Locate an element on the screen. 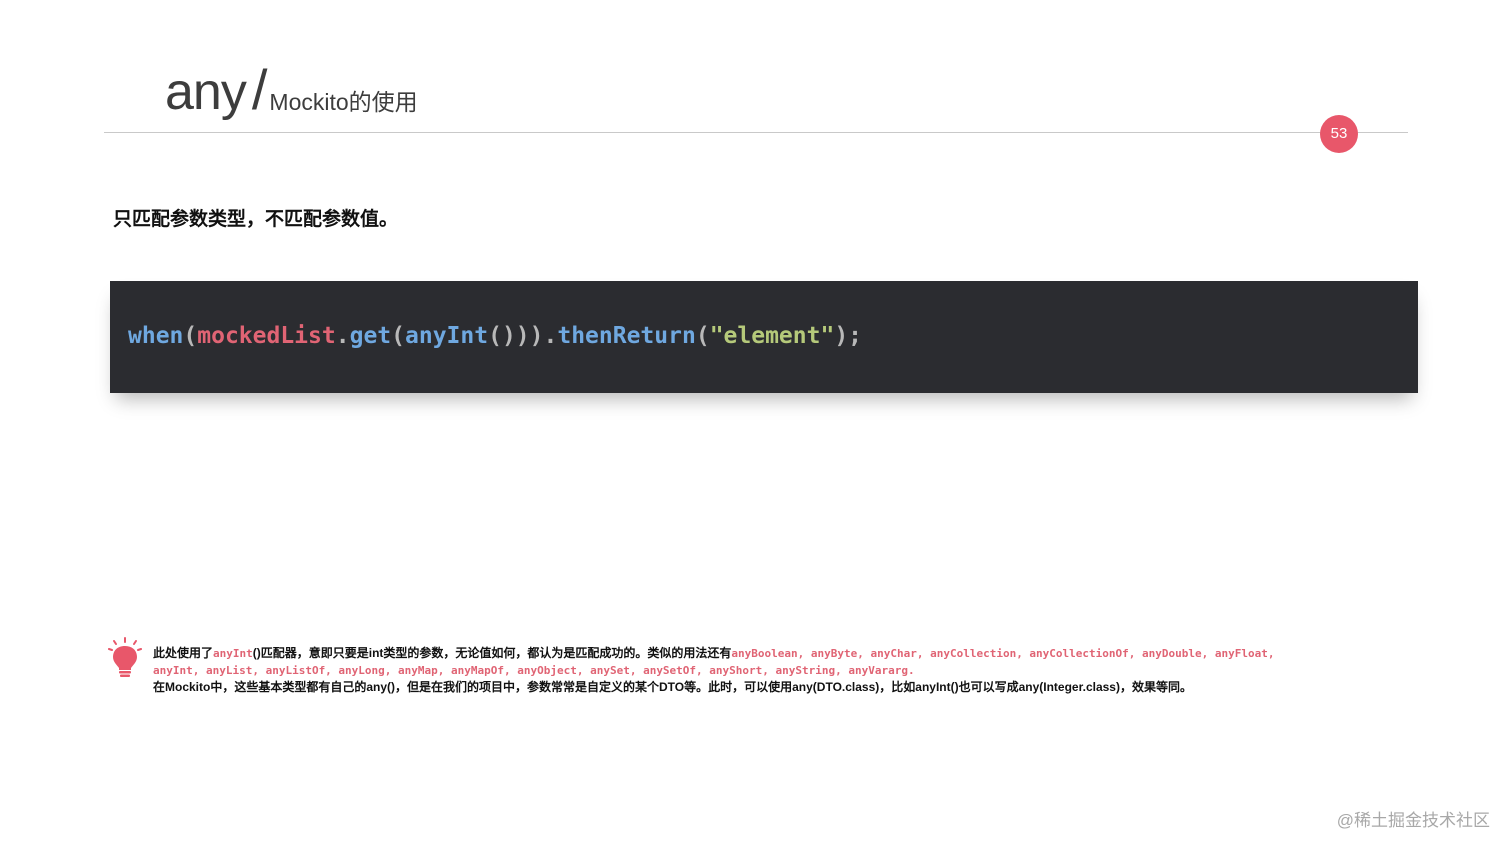  code-token-str: "element" is located at coordinates (772, 336).